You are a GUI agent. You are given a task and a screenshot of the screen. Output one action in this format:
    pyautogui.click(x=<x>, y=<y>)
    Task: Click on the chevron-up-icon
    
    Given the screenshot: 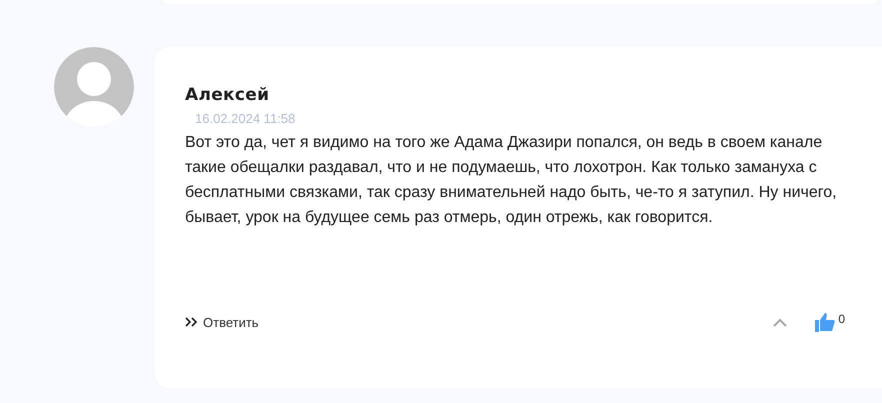 What is the action you would take?
    pyautogui.click(x=780, y=322)
    